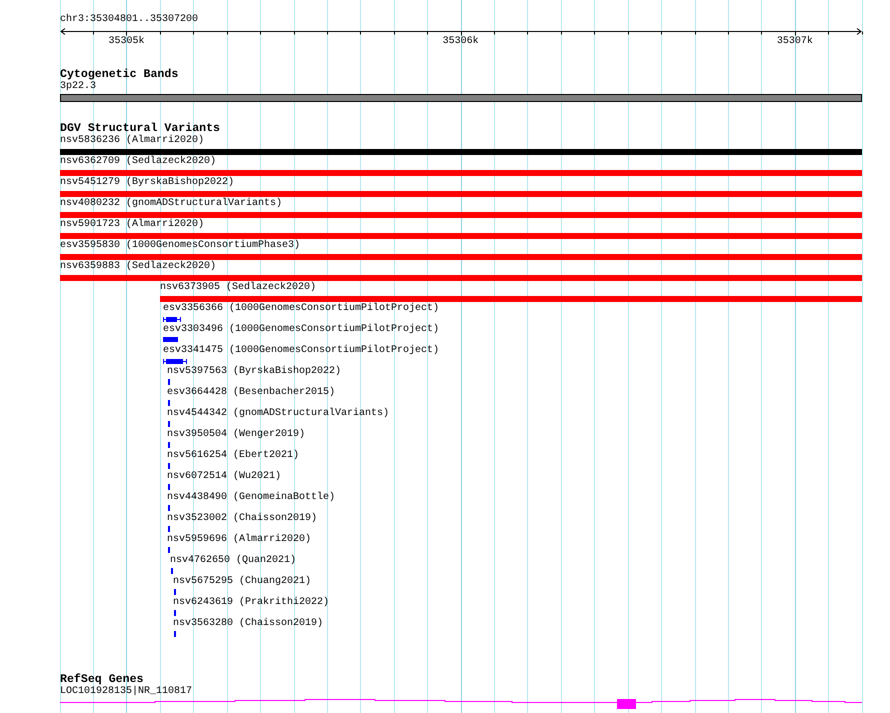  Describe the element at coordinates (138, 267) in the screenshot. I see `variant-label: nsv6359883 (Sedlazeck2020)` at that location.